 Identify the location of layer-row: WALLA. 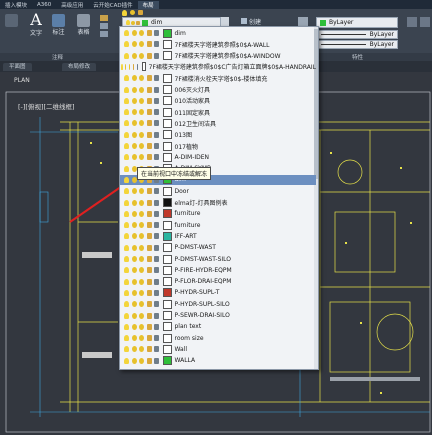
(218, 361).